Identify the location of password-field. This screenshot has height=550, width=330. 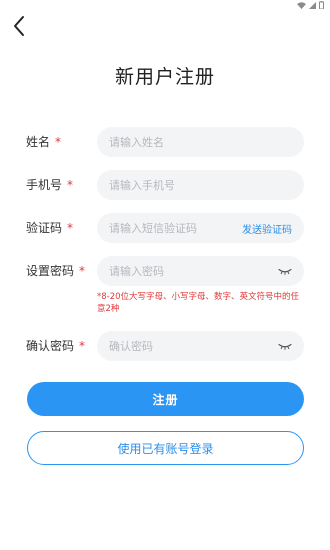
(200, 271).